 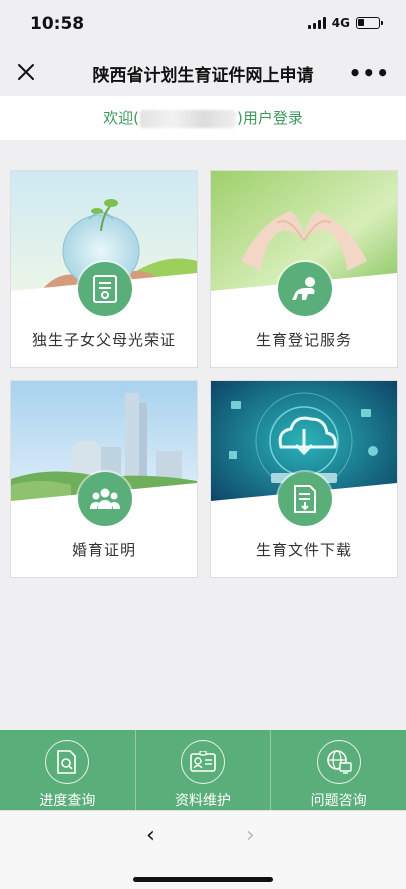 I want to click on tab-question-consult: 问题咨询, so click(x=338, y=770).